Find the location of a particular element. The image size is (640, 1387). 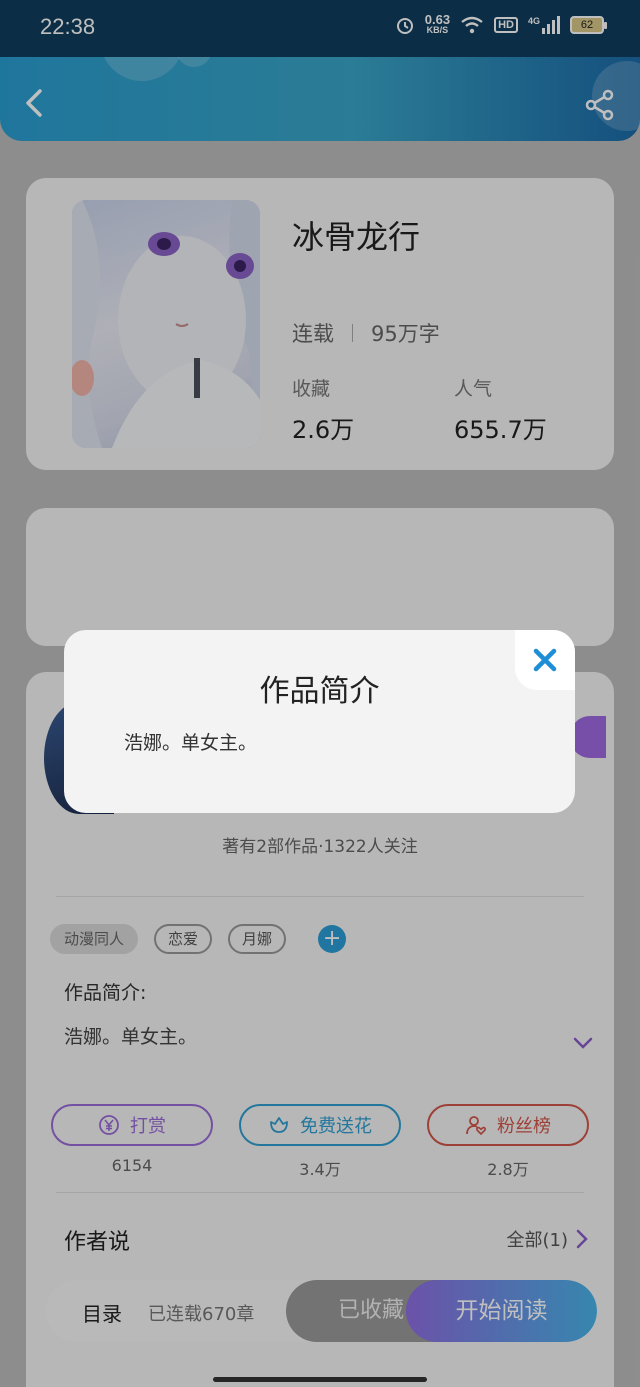

modal-title: 作品简介 is located at coordinates (319, 691).